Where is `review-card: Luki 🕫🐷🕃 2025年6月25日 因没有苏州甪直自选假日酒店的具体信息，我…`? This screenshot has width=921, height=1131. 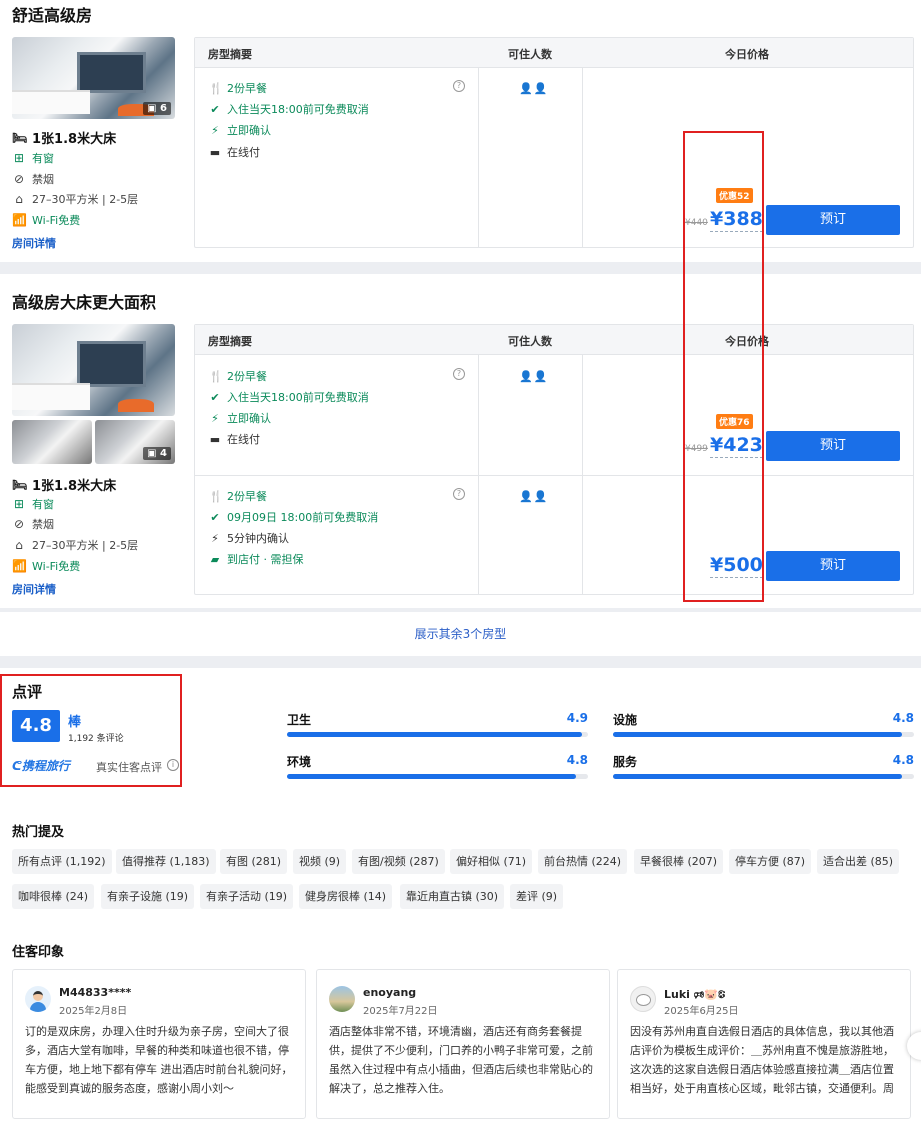 review-card: Luki 🕫🐷🕃 2025年6月25日 因没有苏州甪直自选假日酒店的具体信息，我… is located at coordinates (764, 1044).